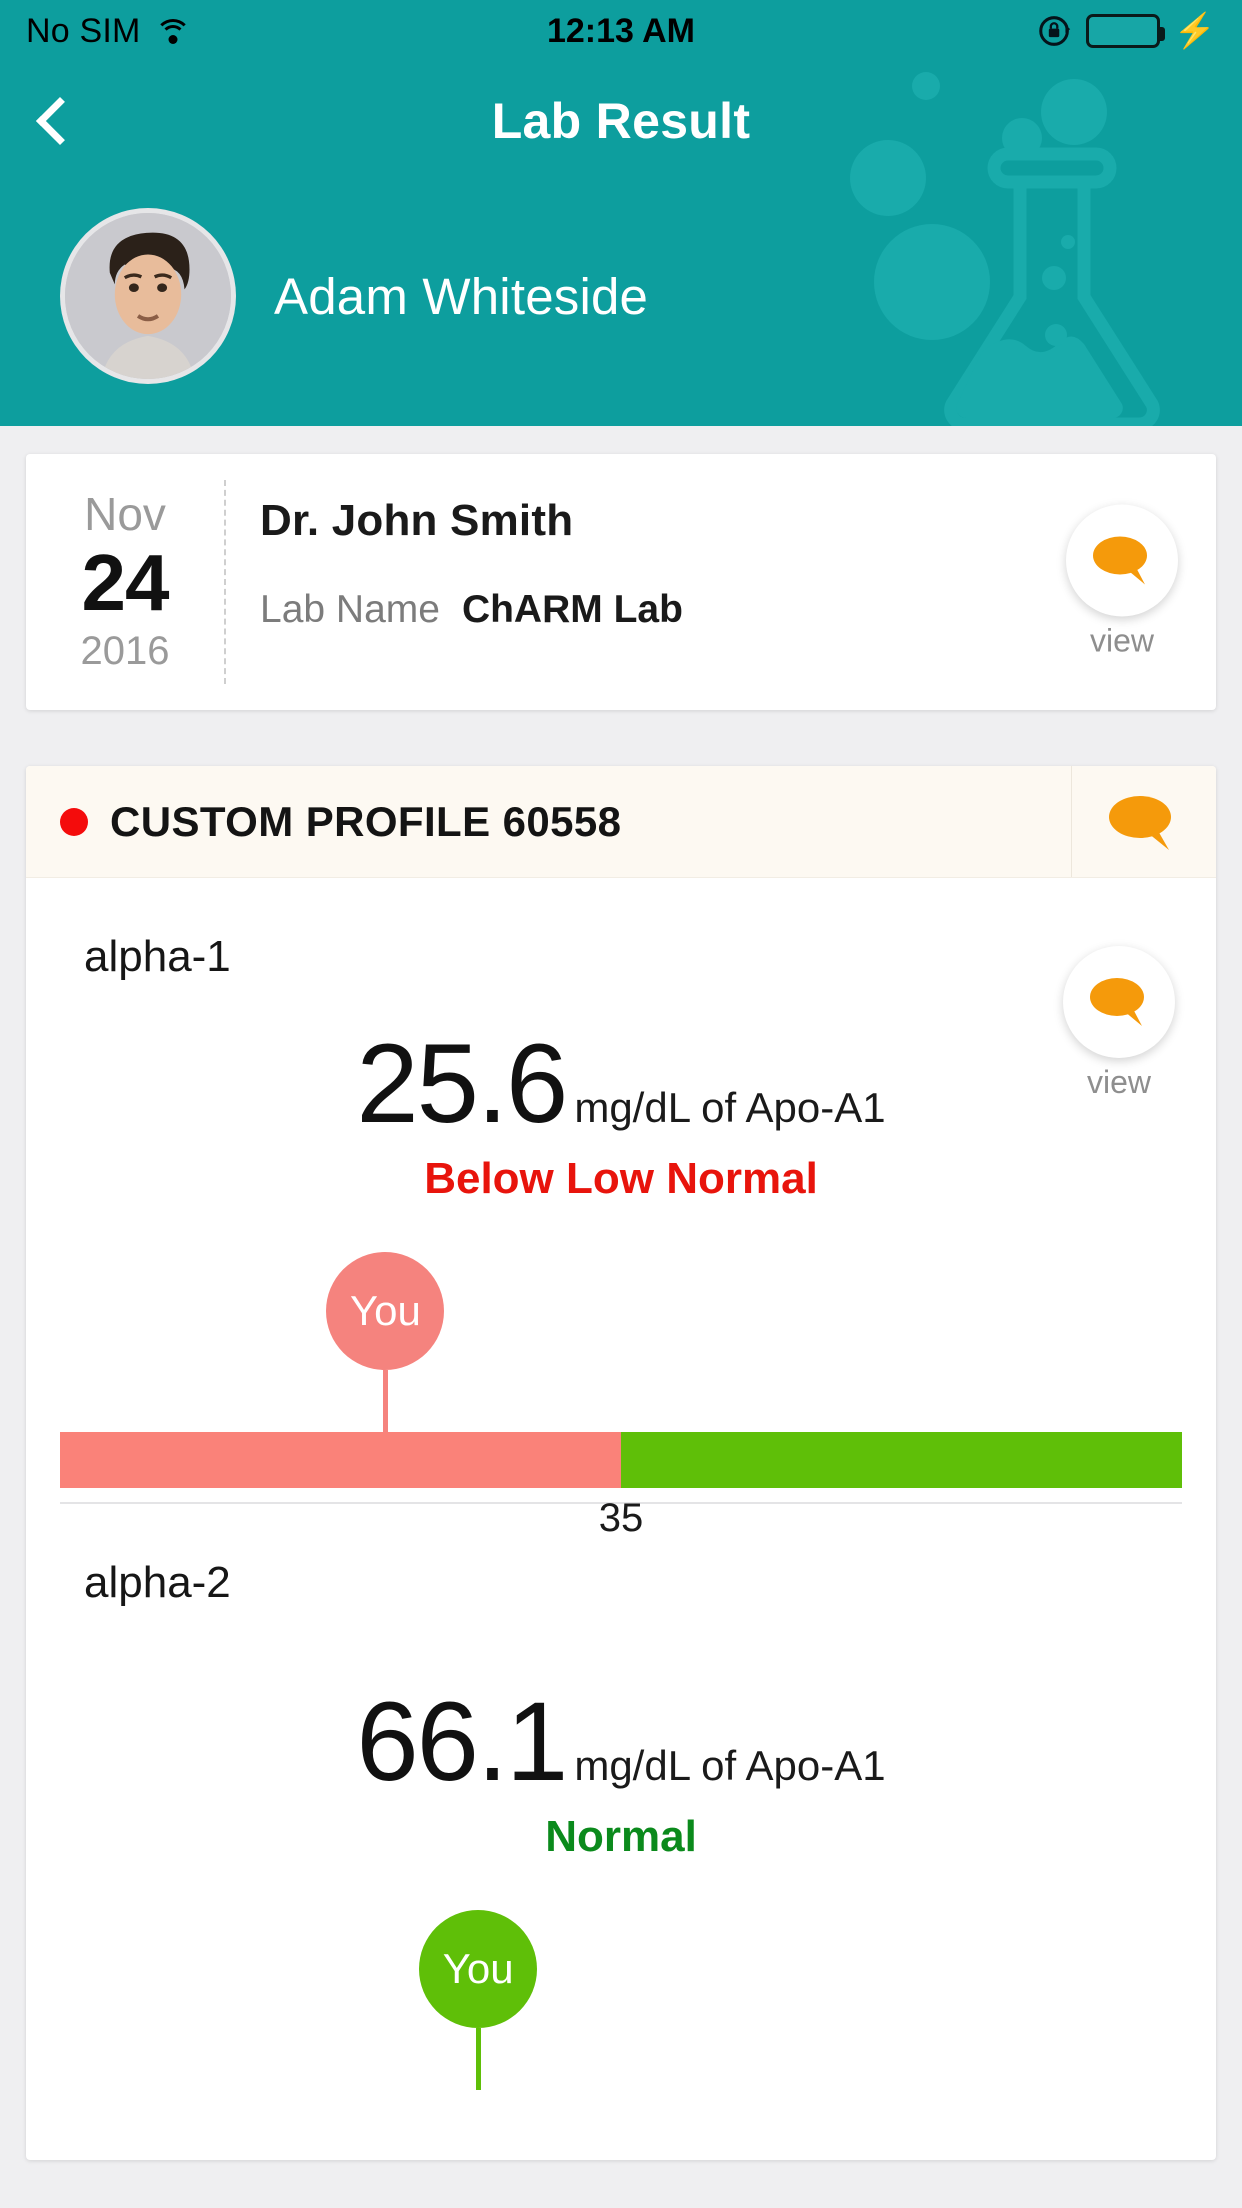 The image size is (1242, 2208). Describe the element at coordinates (74, 821) in the screenshot. I see `status-dot-icon` at that location.